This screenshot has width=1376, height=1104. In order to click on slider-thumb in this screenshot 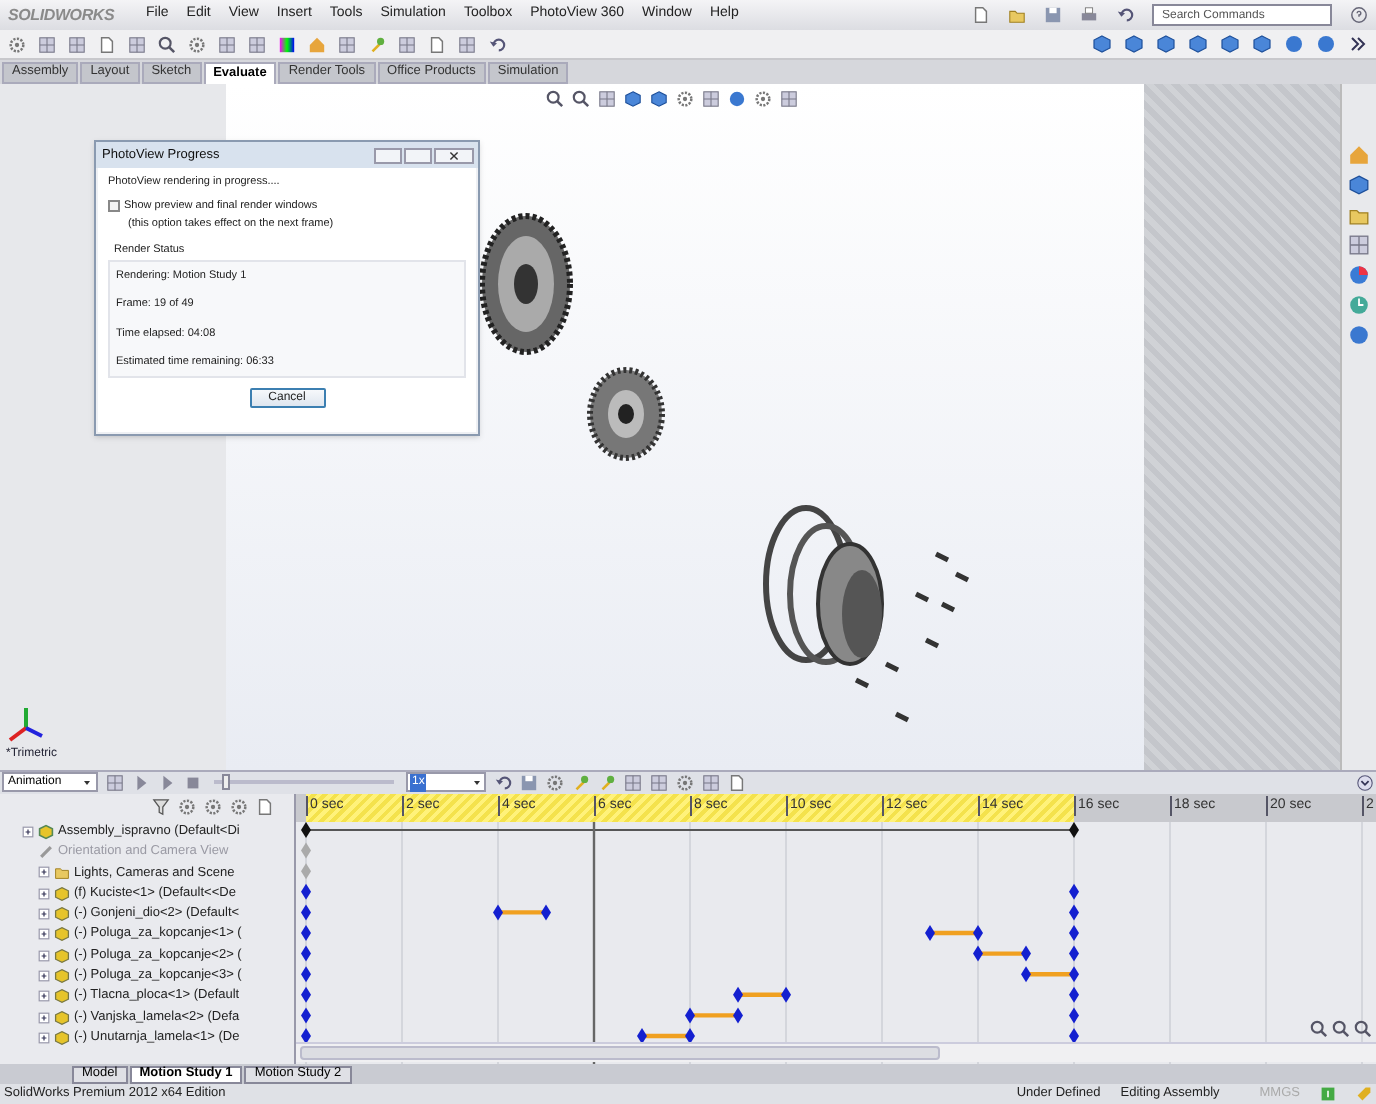, I will do `click(226, 782)`.